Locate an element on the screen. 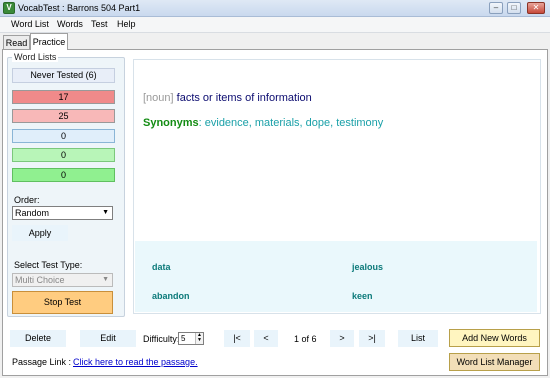  list-never-tested: Never Tested (6) is located at coordinates (63, 75).